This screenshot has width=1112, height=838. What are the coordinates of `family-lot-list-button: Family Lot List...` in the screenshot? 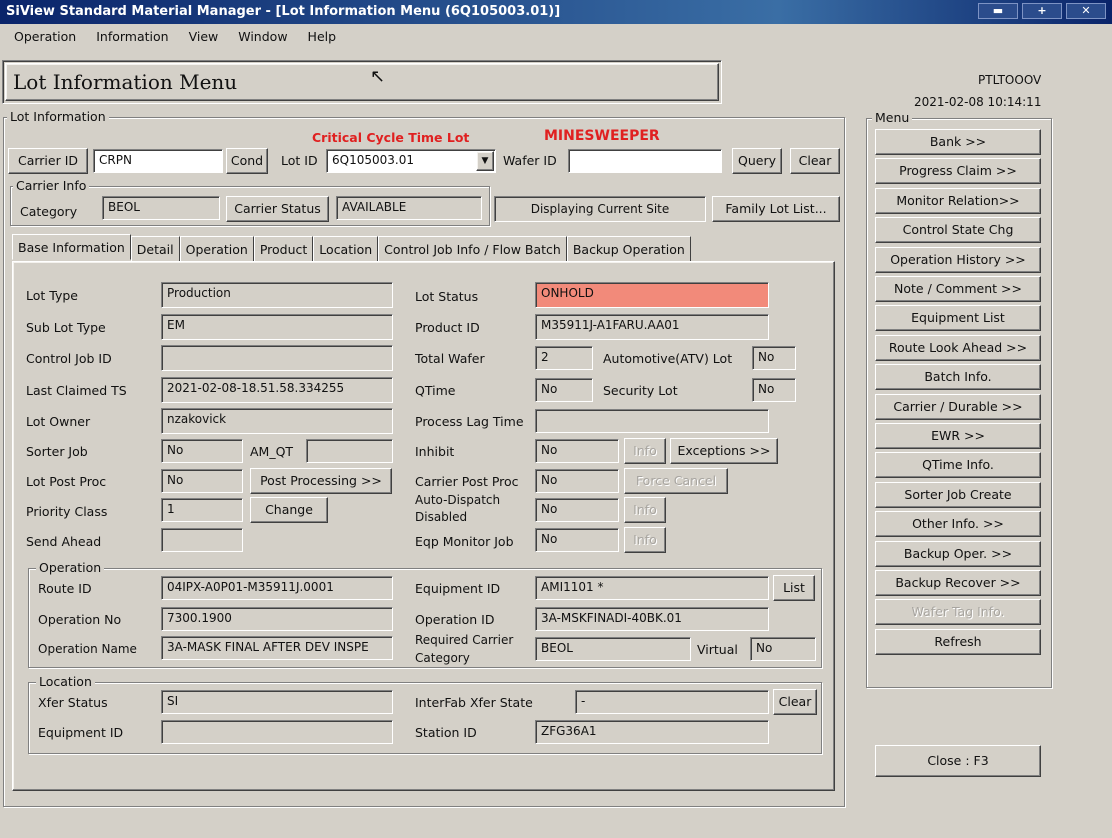 It's located at (776, 209).